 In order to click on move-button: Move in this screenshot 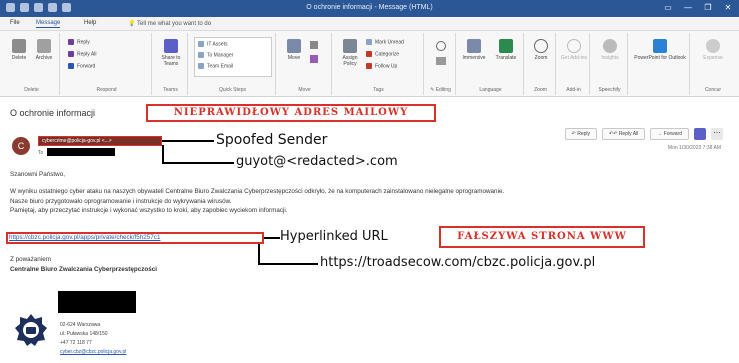, I will do `click(294, 50)`.